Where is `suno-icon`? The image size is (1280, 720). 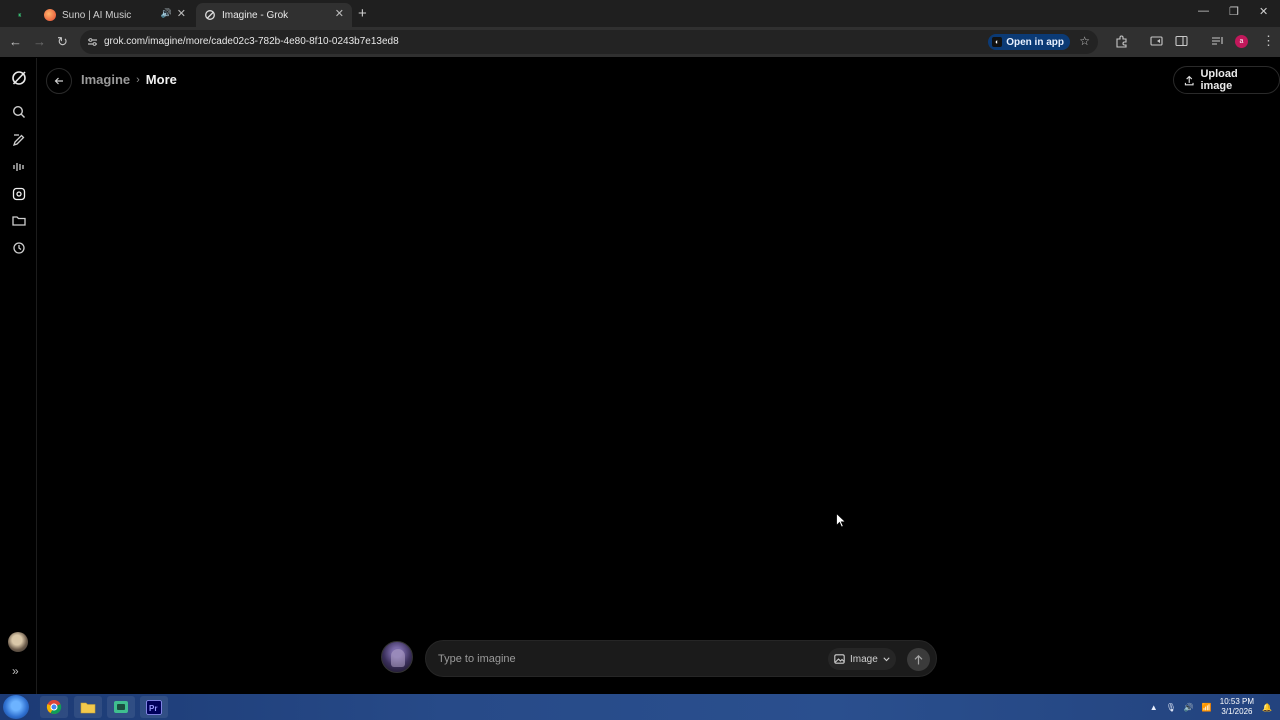
suno-icon is located at coordinates (50, 15).